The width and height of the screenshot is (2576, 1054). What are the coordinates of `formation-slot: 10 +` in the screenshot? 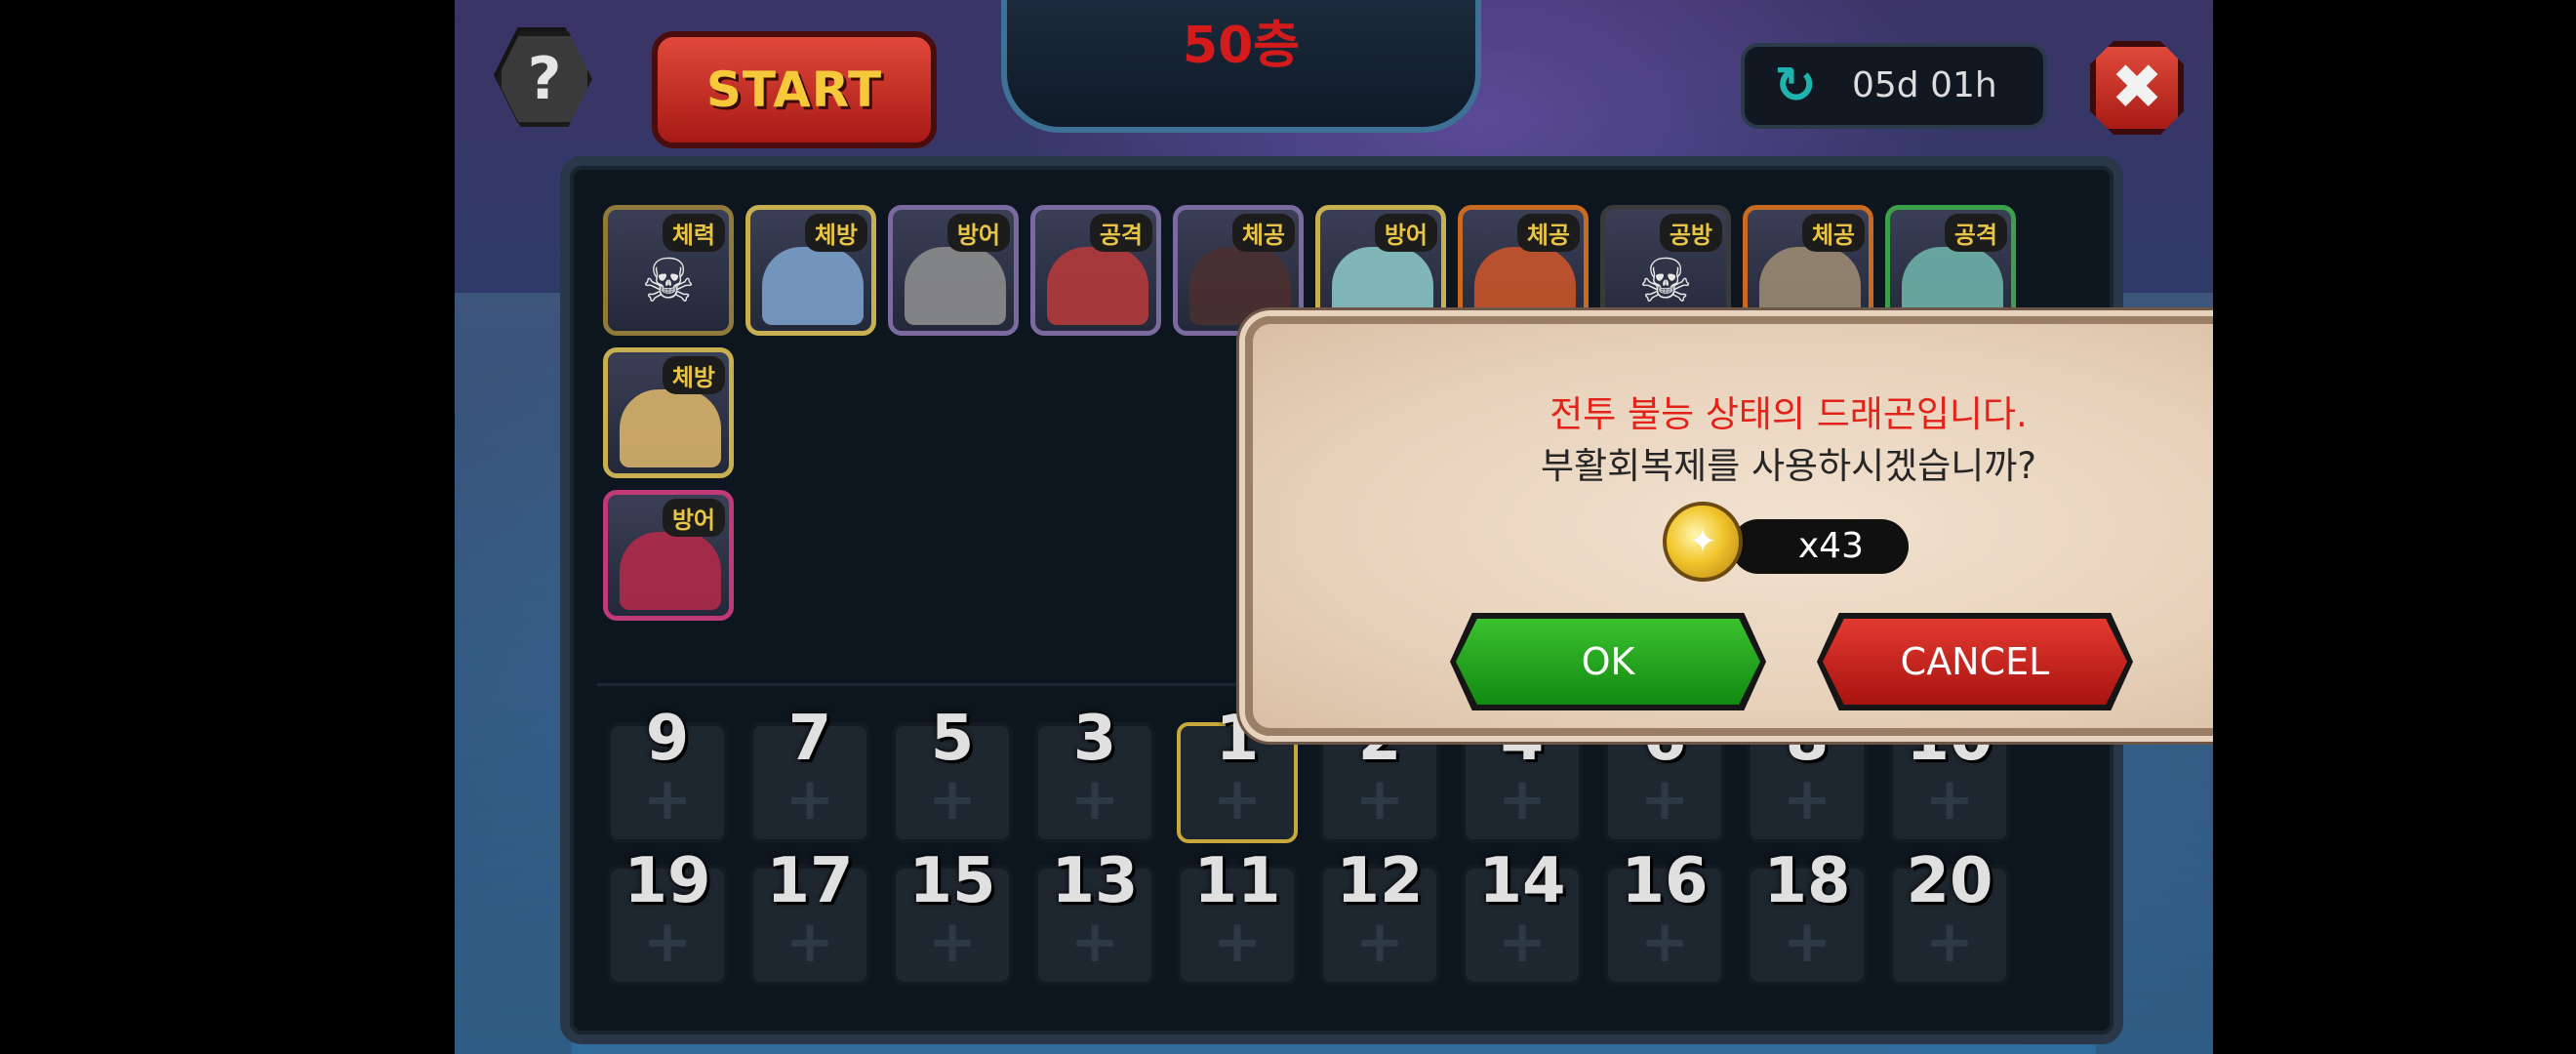 It's located at (1949, 773).